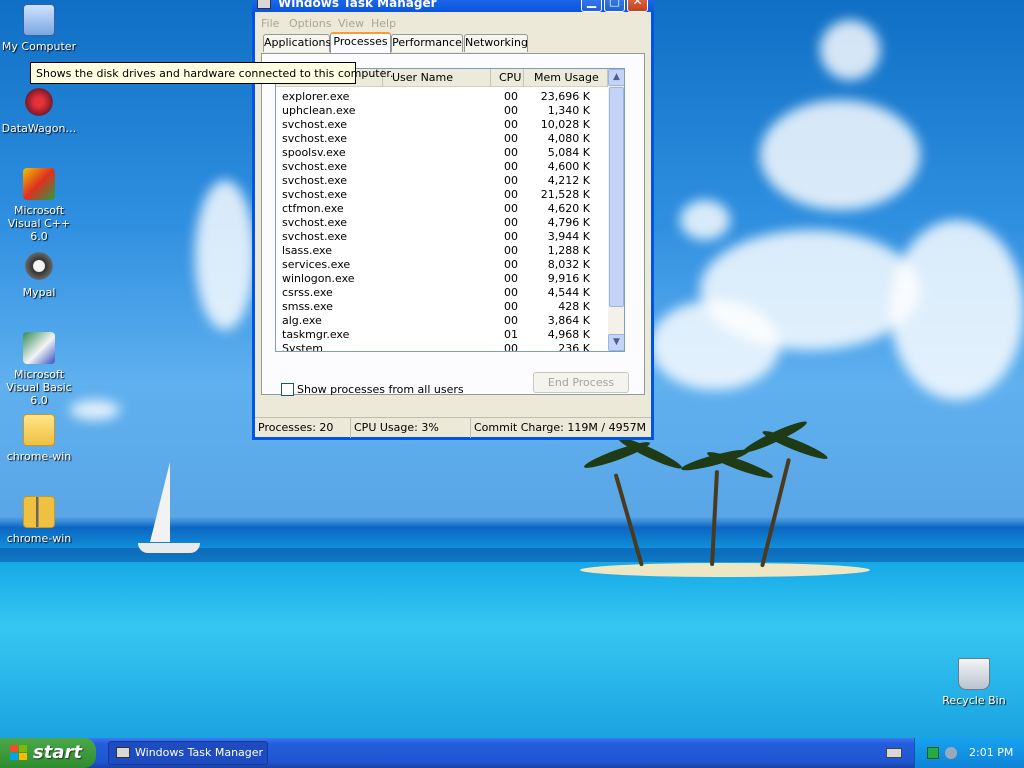 The width and height of the screenshot is (1024, 768). I want to click on desktop-icon-chrome-win-zip: chrome-win, so click(39, 520).